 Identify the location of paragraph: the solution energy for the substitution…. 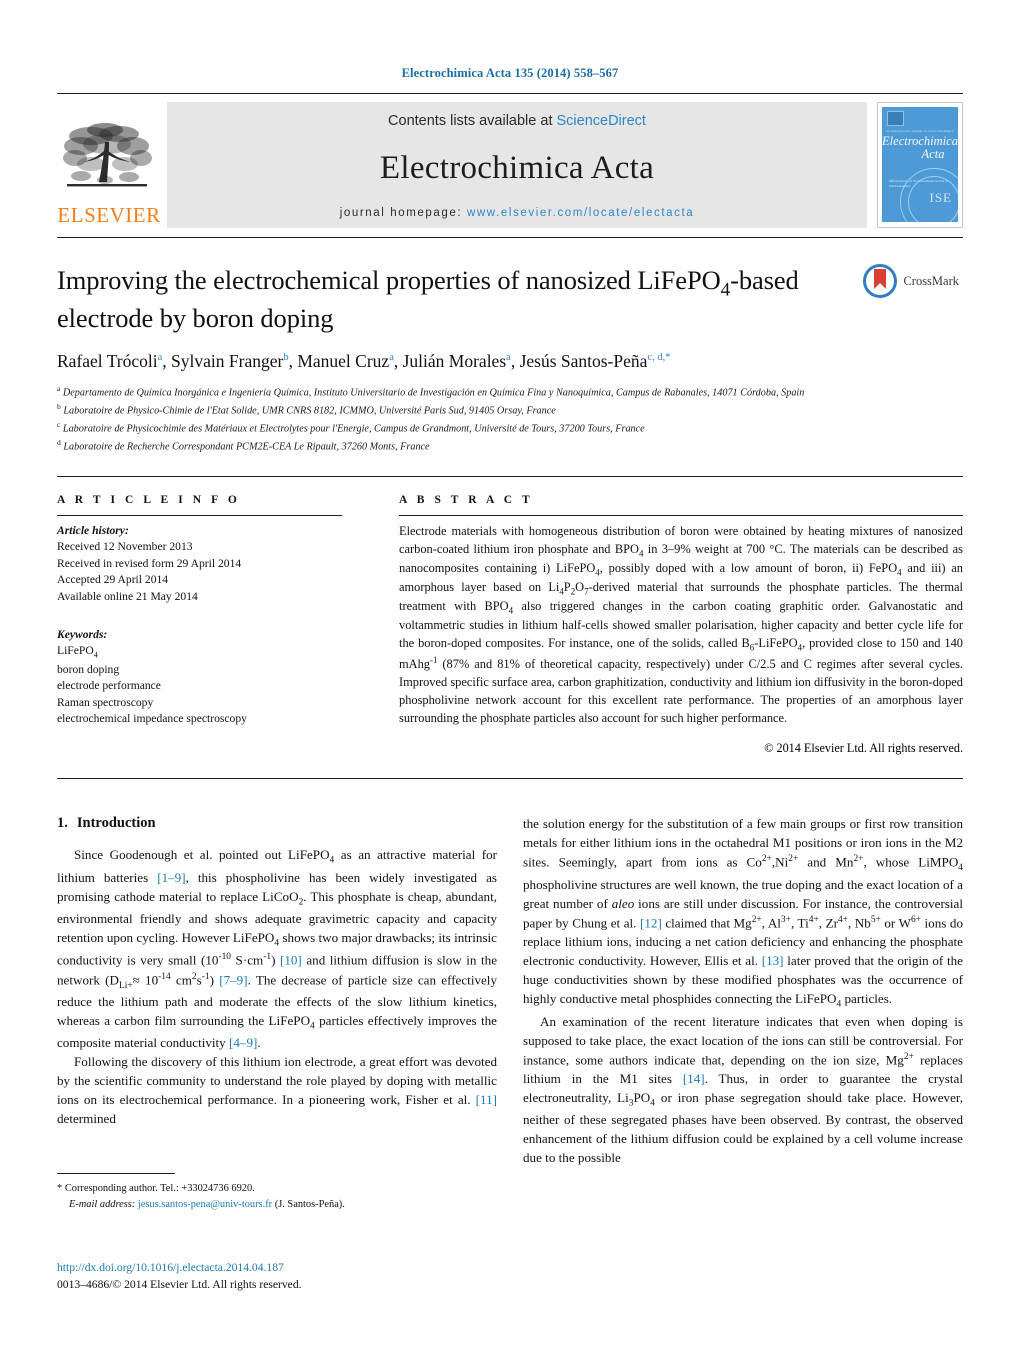
(743, 913).